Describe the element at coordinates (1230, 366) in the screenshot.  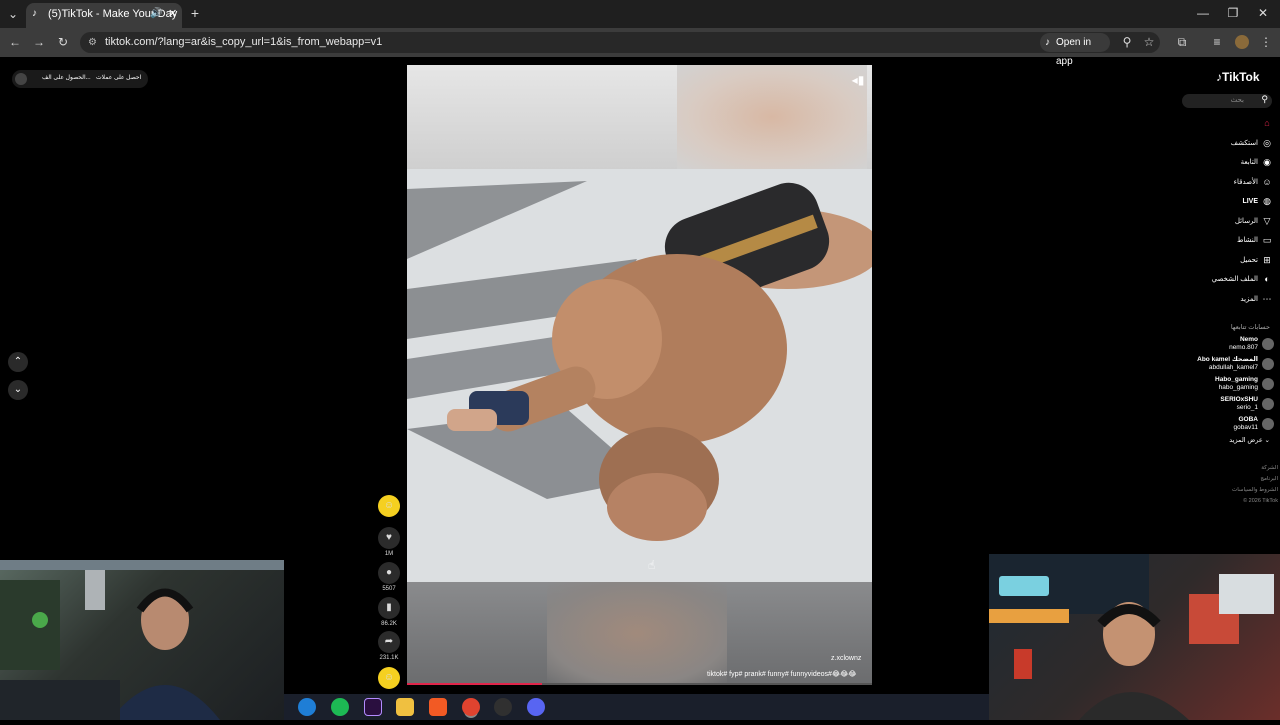
I see `following-item: Abo kamel المضحك abdullah_kamel7` at that location.